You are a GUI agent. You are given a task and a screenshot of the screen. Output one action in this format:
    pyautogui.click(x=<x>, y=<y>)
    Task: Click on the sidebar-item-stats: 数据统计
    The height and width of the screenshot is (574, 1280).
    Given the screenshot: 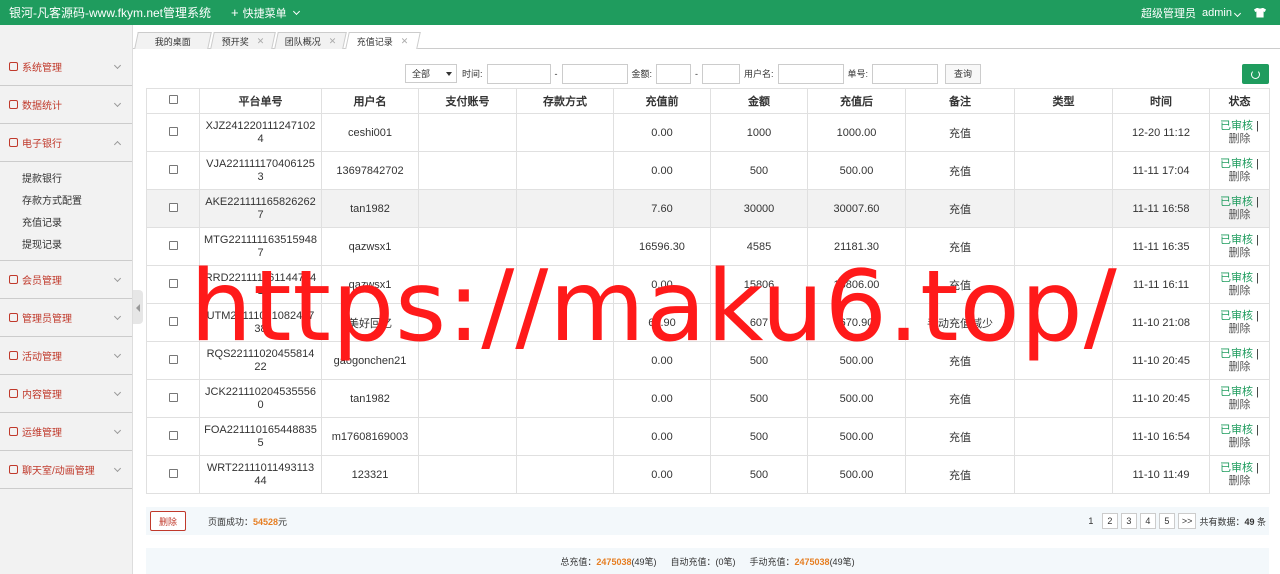 What is the action you would take?
    pyautogui.click(x=66, y=105)
    